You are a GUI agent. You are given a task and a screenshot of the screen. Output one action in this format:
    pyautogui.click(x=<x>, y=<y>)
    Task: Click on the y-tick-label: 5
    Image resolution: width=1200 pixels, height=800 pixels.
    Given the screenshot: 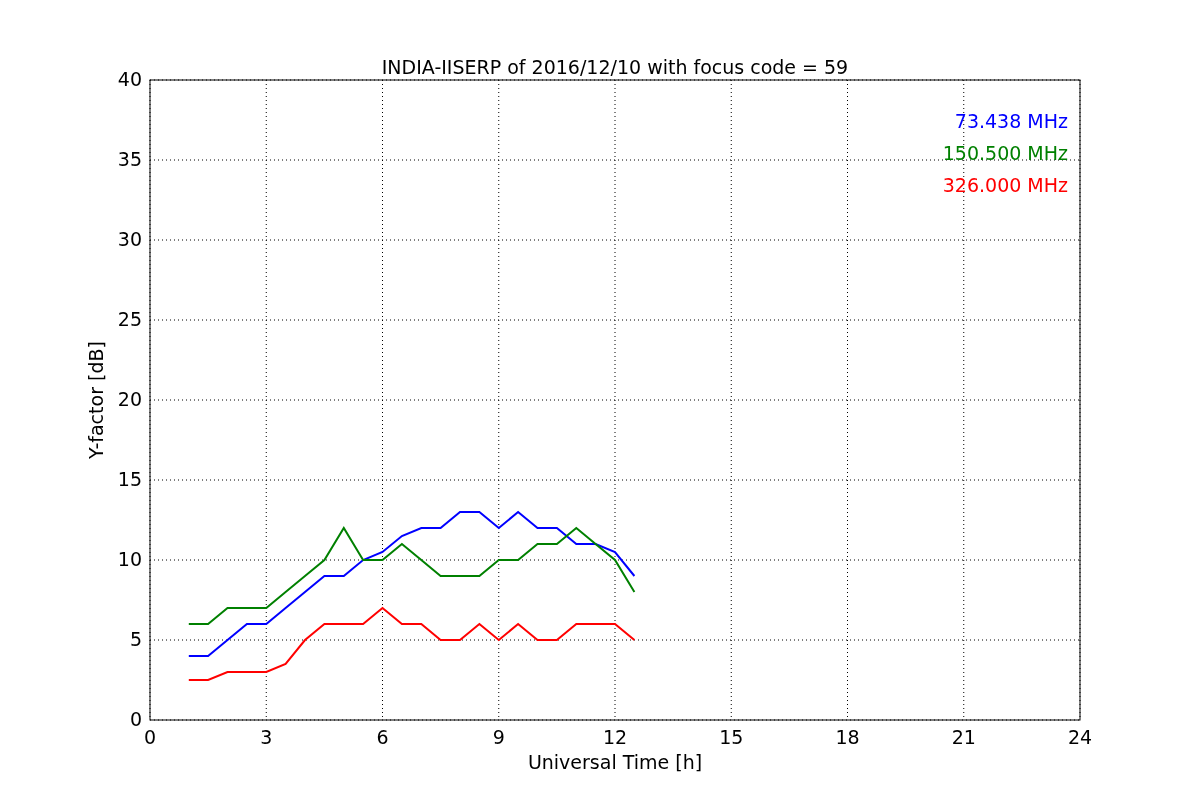 What is the action you would take?
    pyautogui.click(x=135, y=639)
    